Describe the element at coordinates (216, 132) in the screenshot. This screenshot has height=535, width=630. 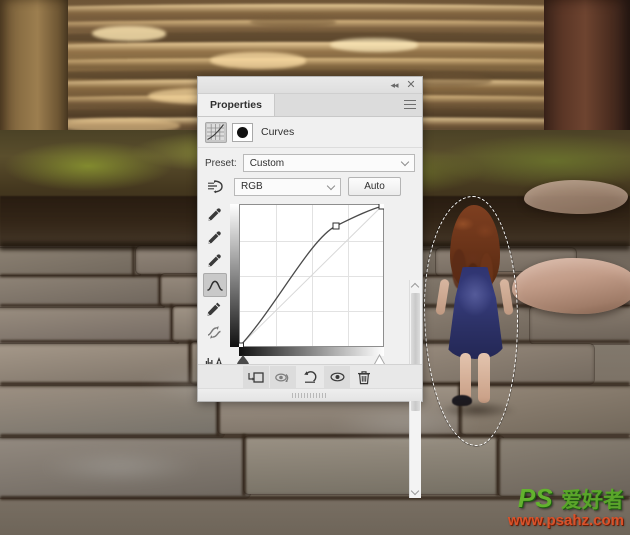
I see `curves-adjustment-icon` at that location.